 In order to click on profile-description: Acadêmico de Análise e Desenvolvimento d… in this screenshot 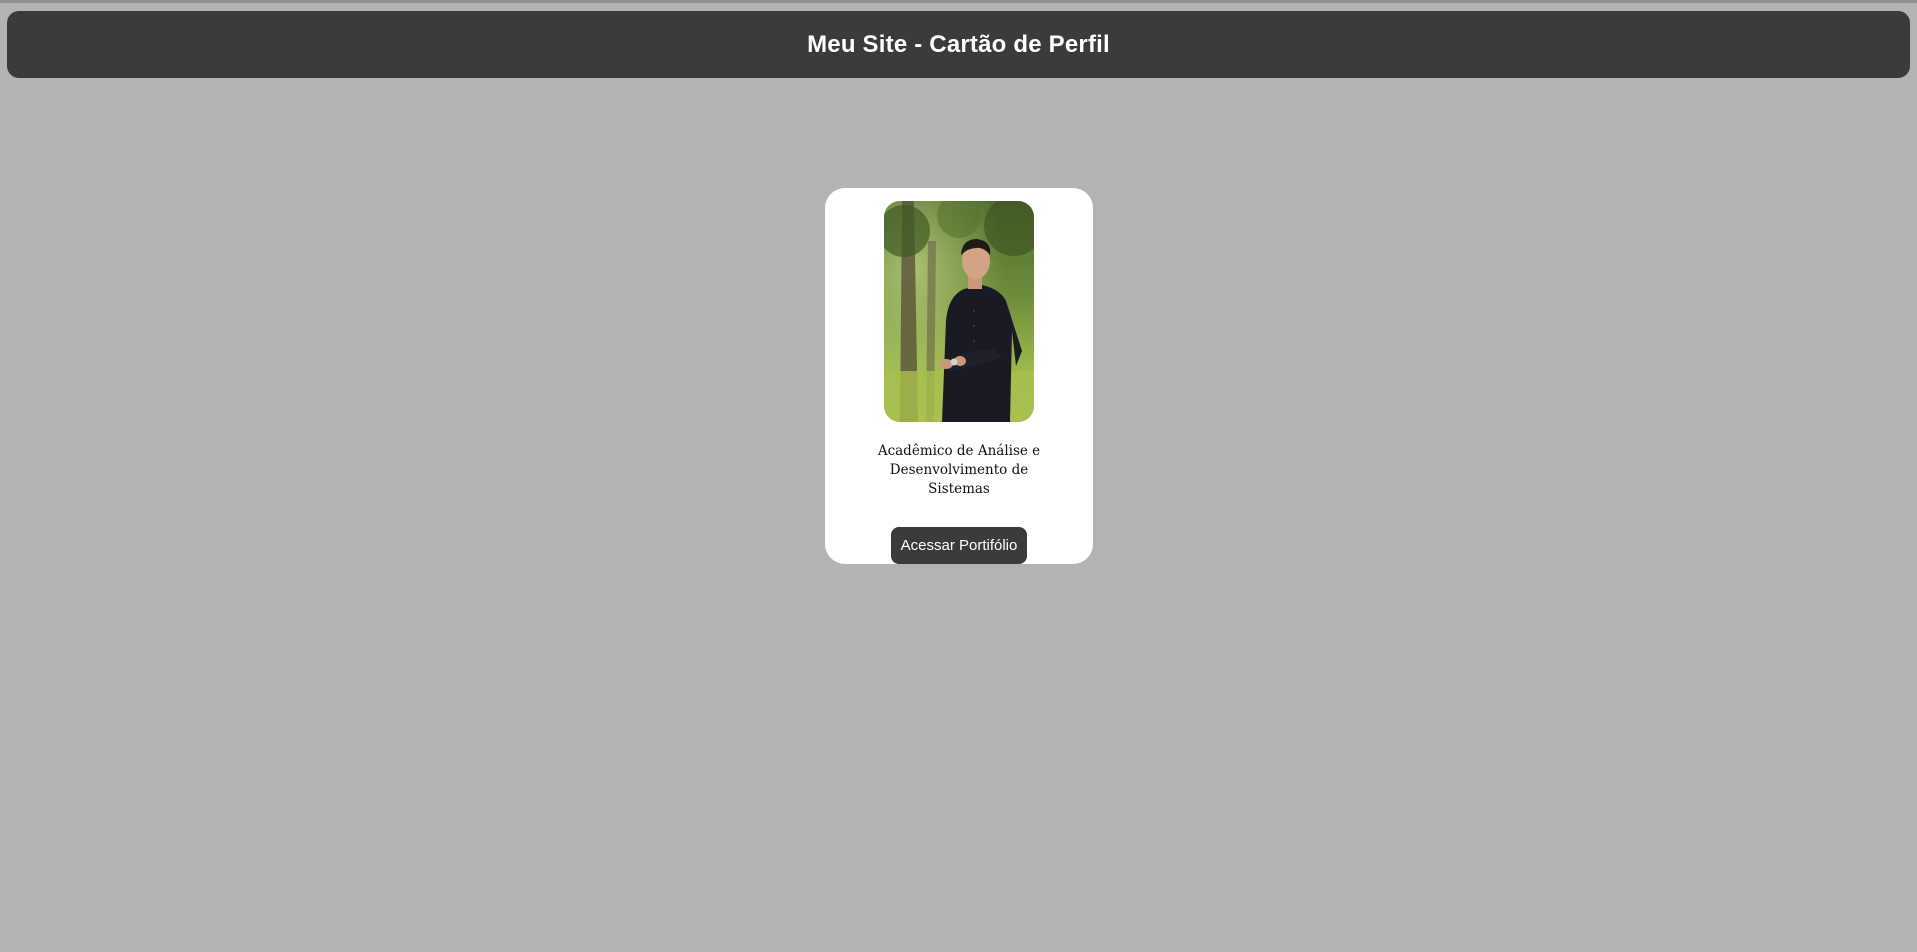, I will do `click(959, 470)`.